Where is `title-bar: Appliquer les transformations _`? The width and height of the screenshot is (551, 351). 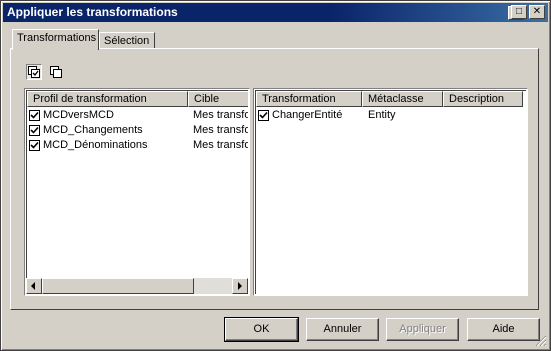
title-bar: Appliquer les transformations _ is located at coordinates (275, 12).